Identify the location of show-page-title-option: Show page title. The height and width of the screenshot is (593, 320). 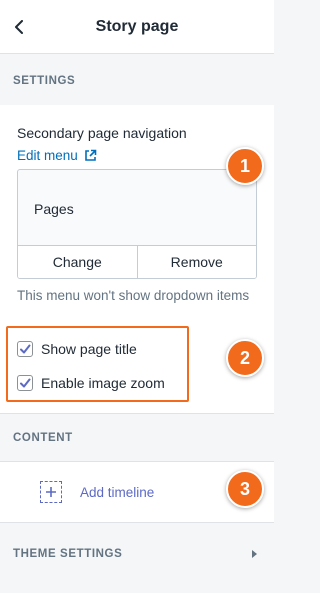
(77, 349).